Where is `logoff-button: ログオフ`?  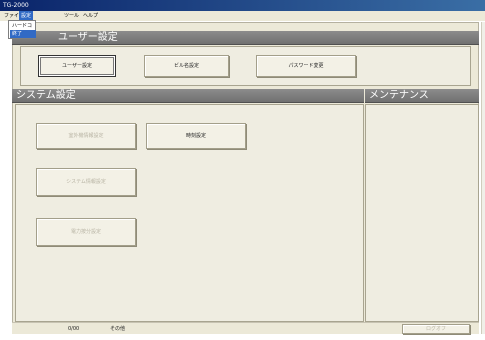 logoff-button: ログオフ is located at coordinates (436, 329).